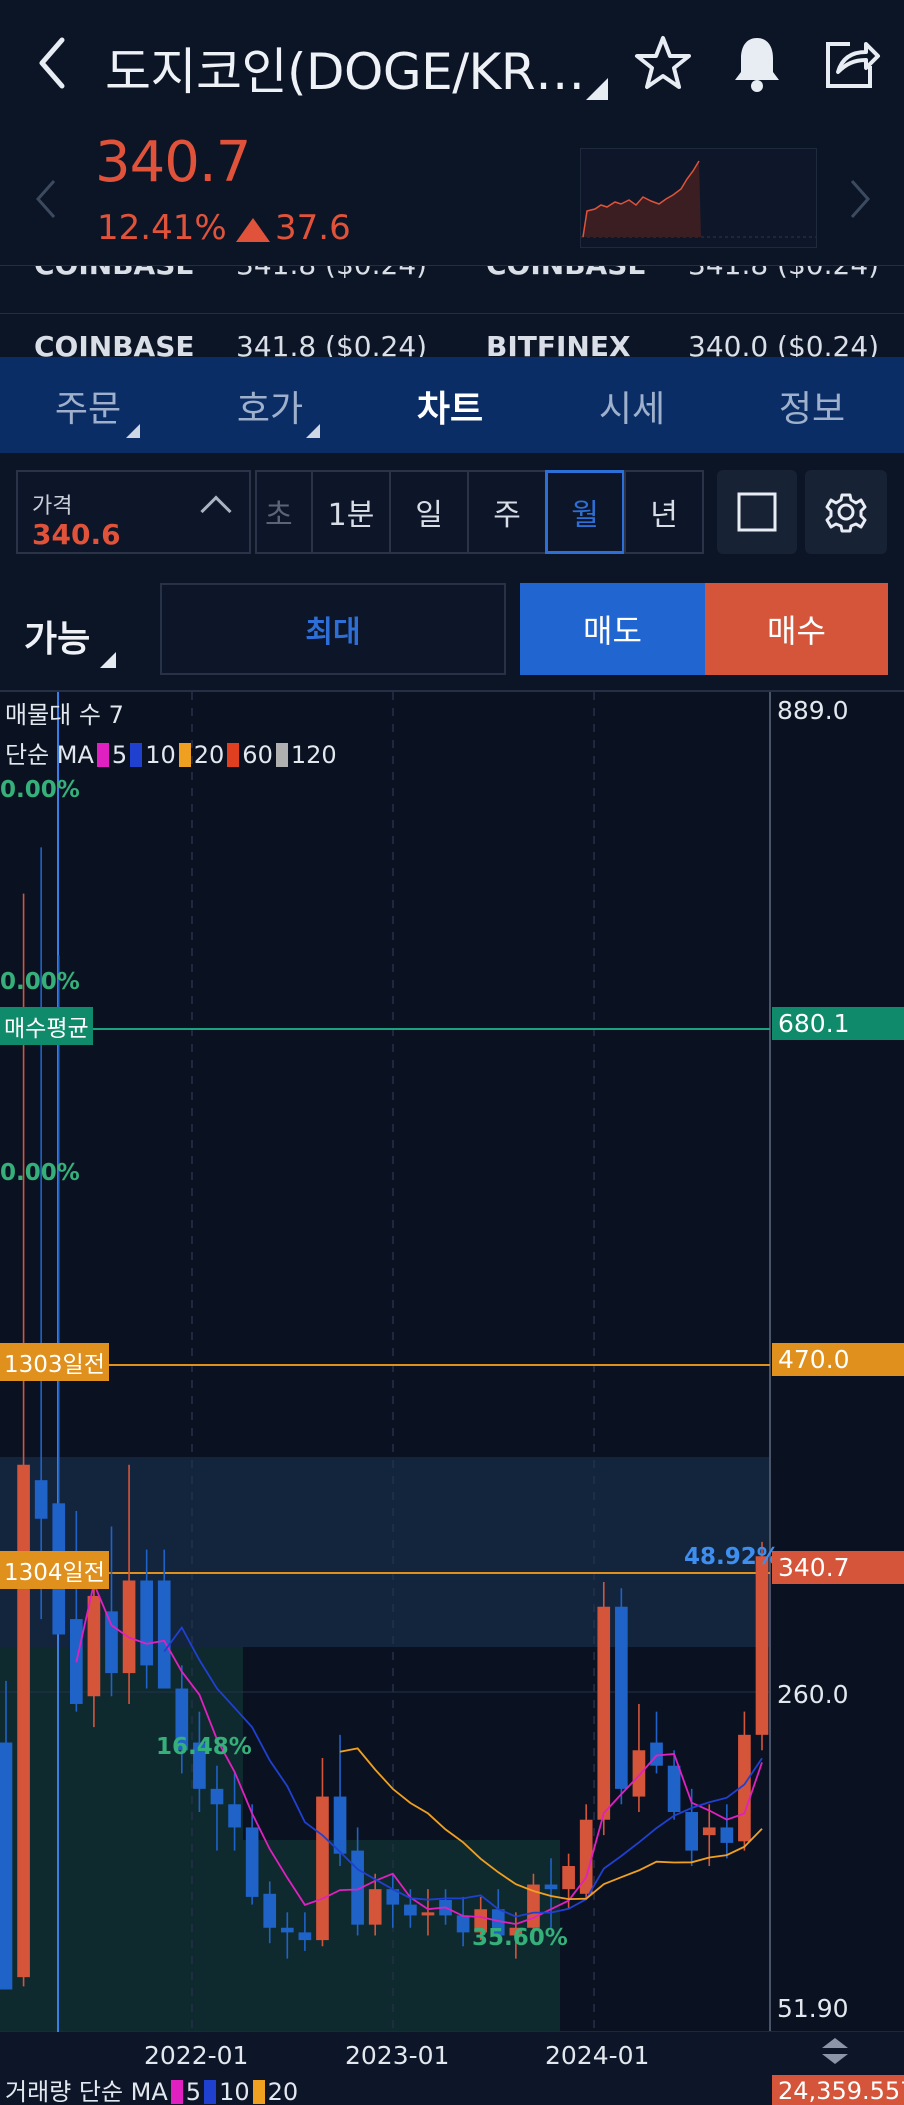  I want to click on timeframe-1min: 1분, so click(351, 512).